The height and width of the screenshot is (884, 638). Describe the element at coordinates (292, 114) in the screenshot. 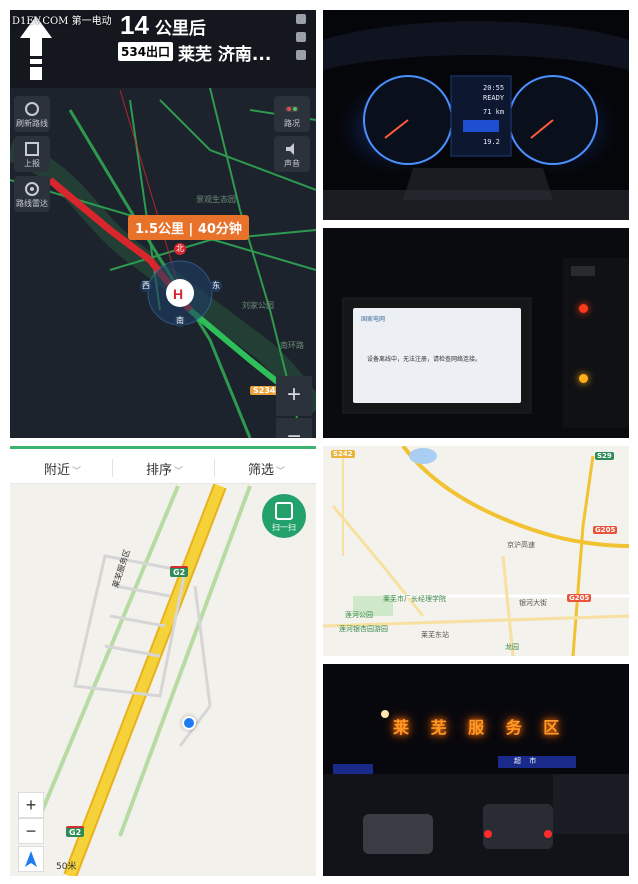

I see `traffic-button: 路况` at that location.